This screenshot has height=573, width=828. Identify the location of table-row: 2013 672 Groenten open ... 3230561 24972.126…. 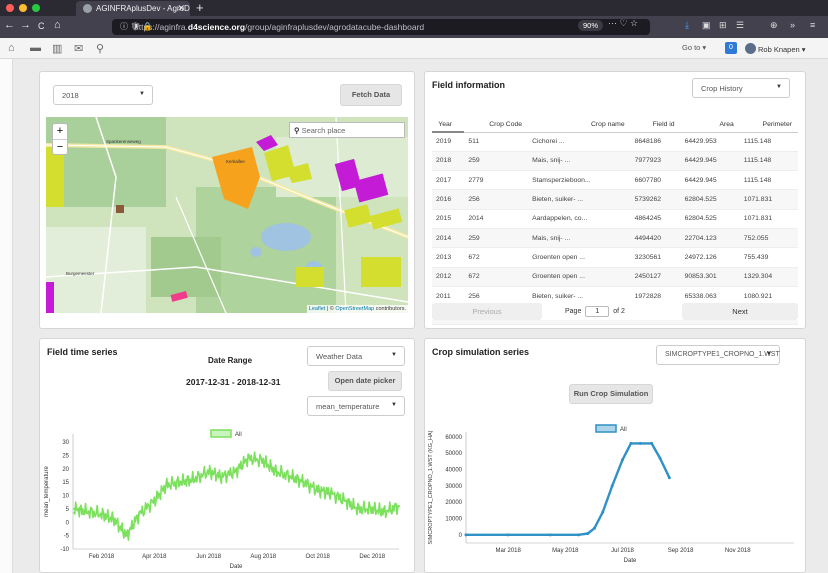
(615, 257).